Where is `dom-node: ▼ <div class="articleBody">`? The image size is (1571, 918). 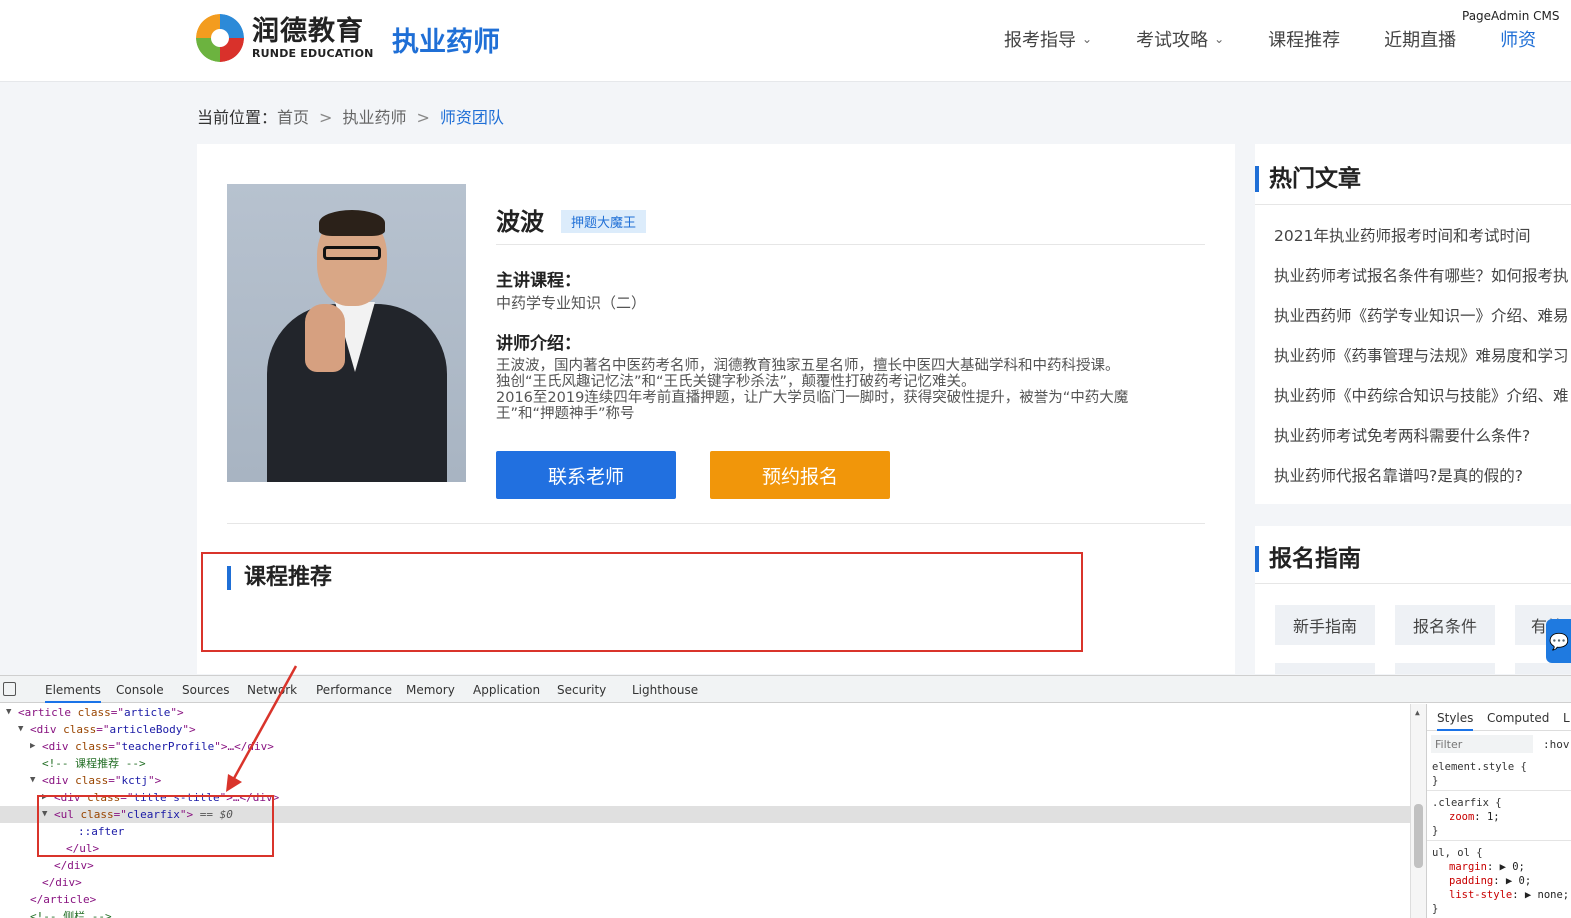
dom-node: ▼ <div class="articleBody"> is located at coordinates (705, 729).